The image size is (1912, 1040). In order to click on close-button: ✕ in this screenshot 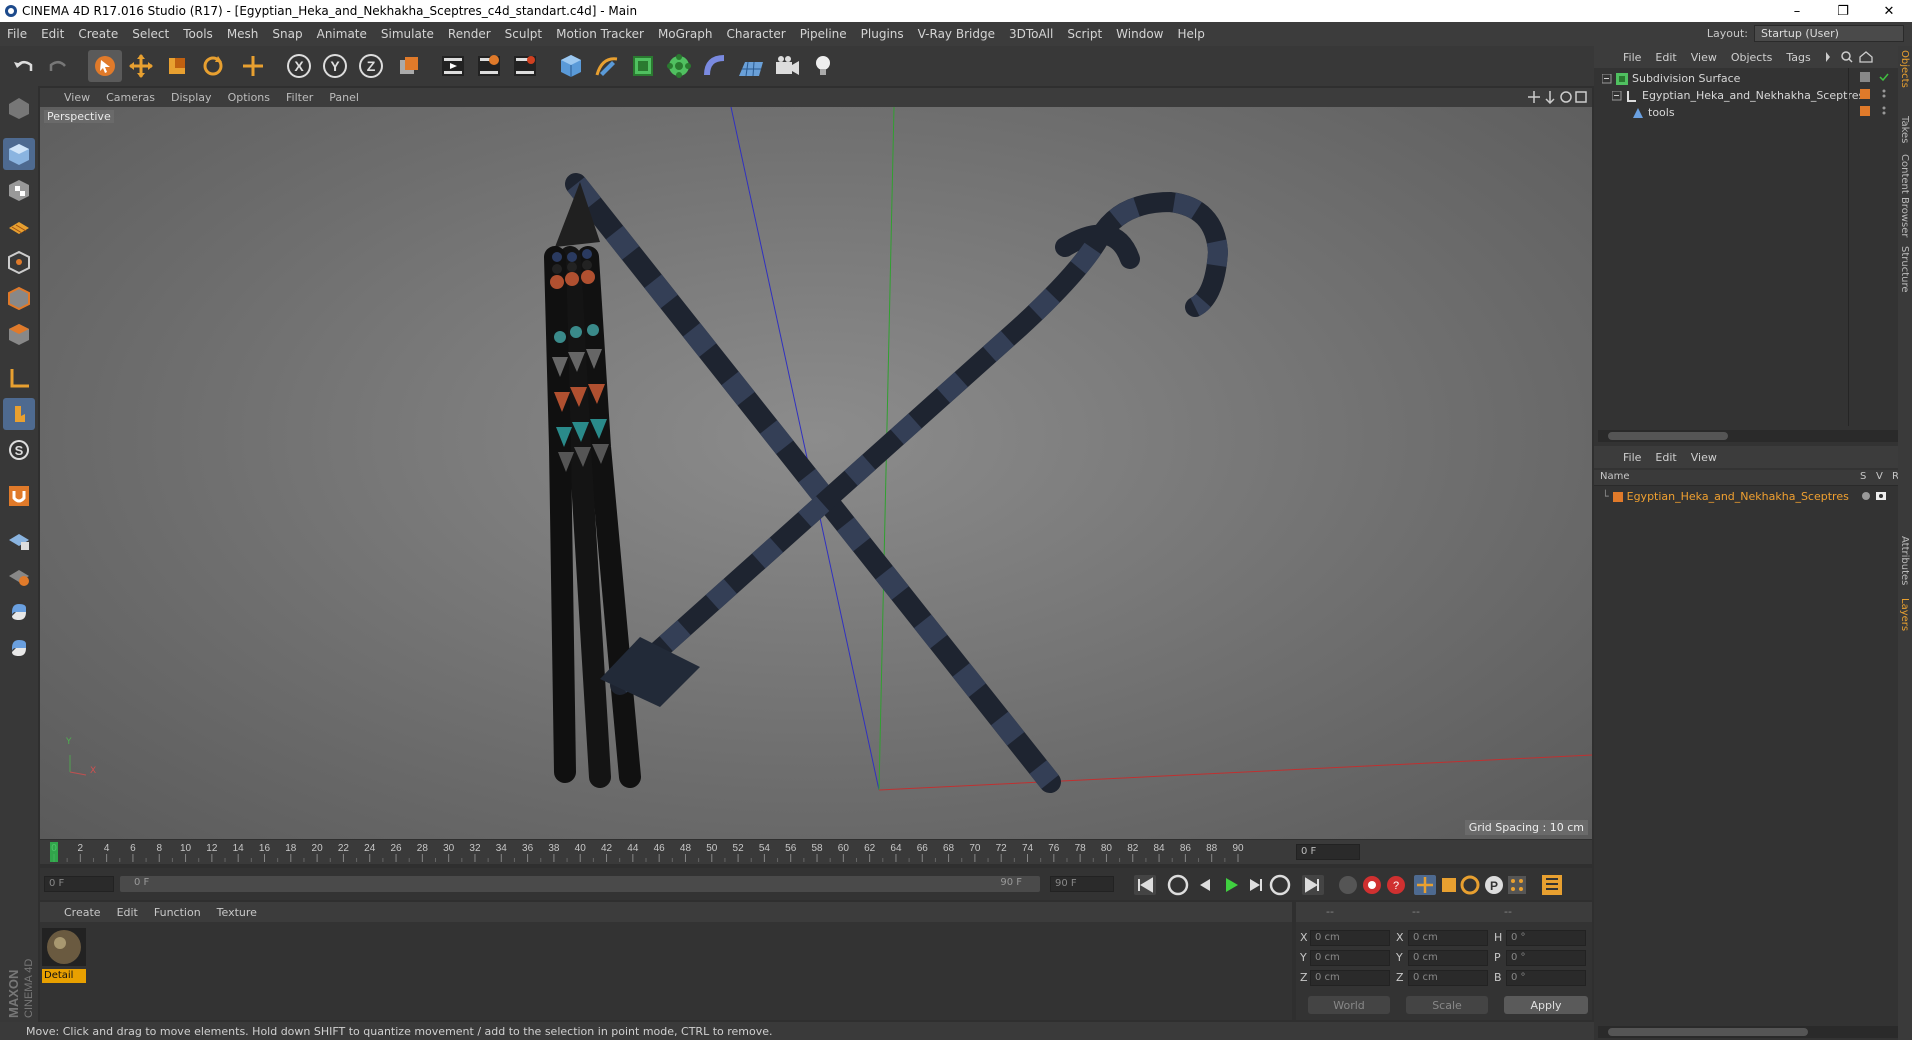, I will do `click(1889, 11)`.